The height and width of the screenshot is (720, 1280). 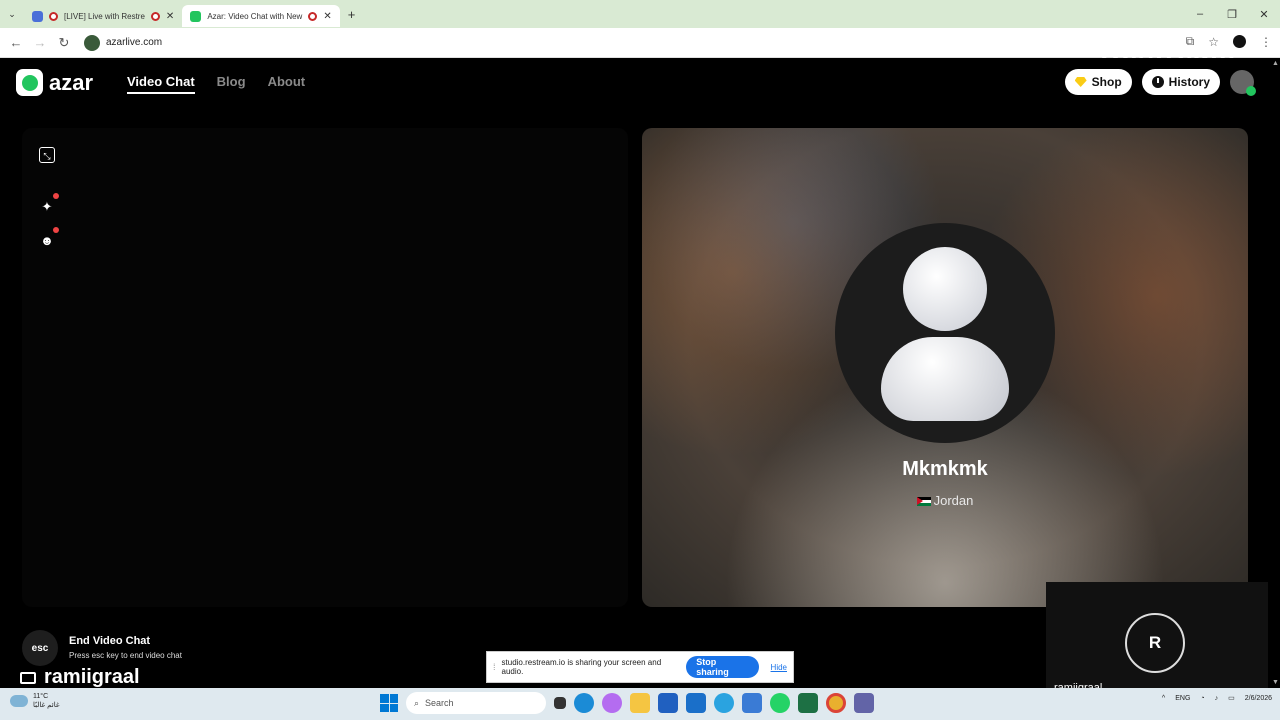 I want to click on url-text: azarlive.com, so click(x=134, y=42).